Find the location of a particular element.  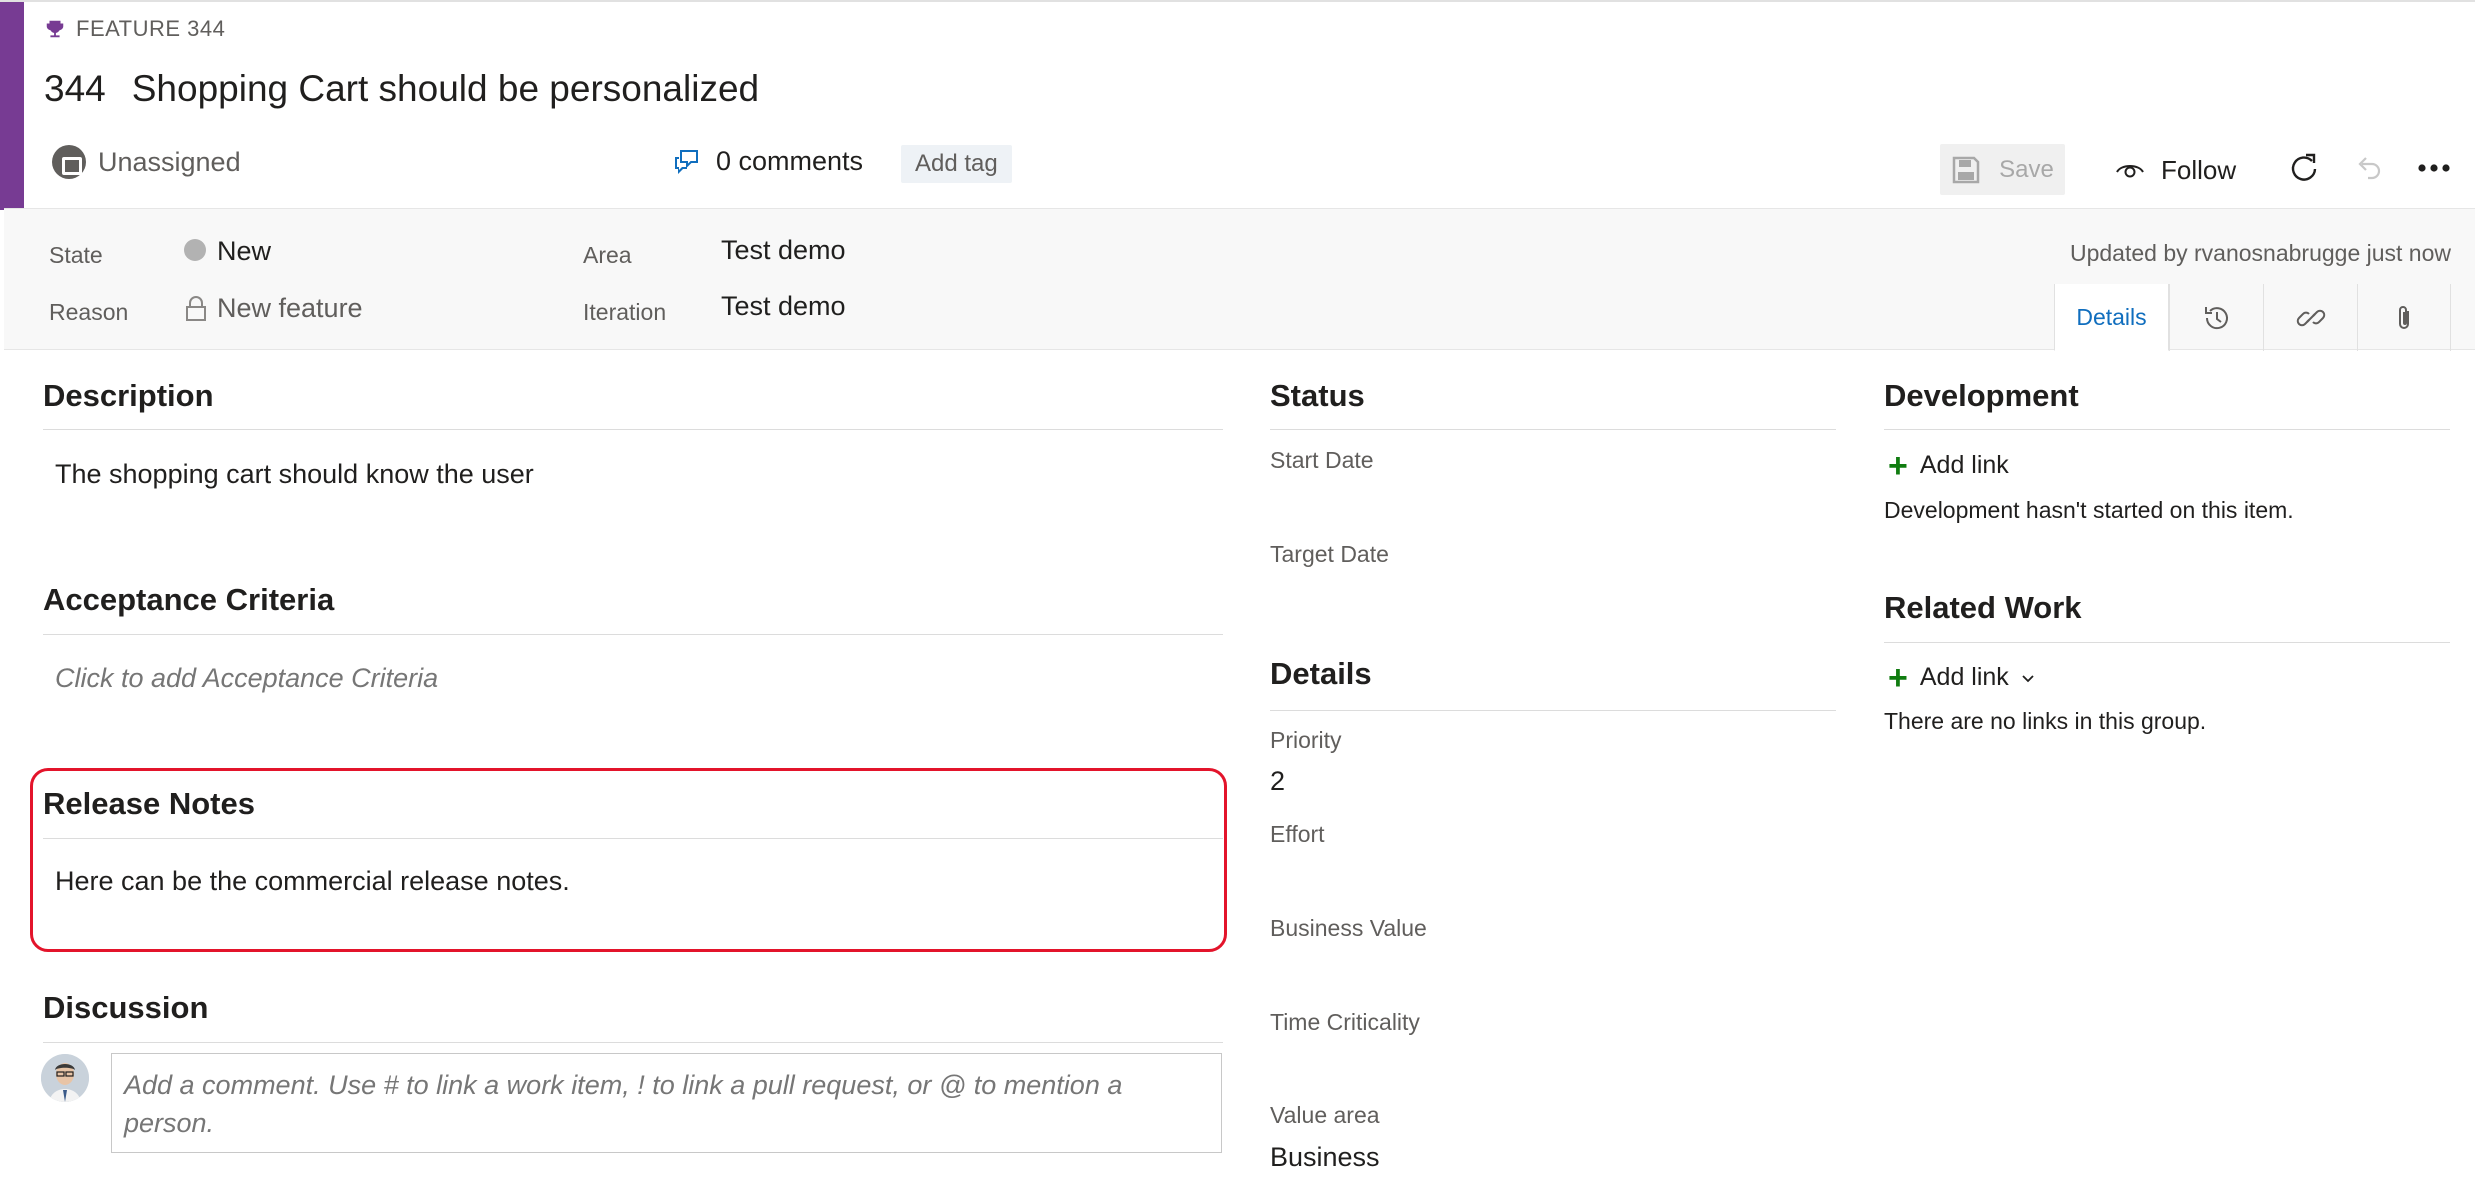

link-icon is located at coordinates (2310, 317).